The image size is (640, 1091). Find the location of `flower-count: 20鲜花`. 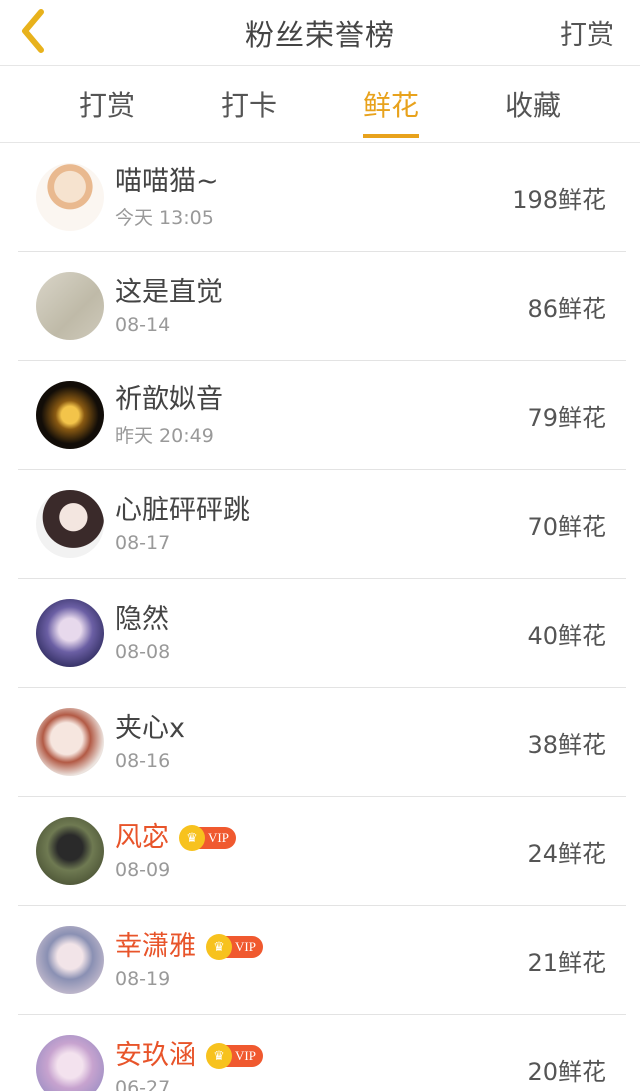

flower-count: 20鲜花 is located at coordinates (566, 1071).